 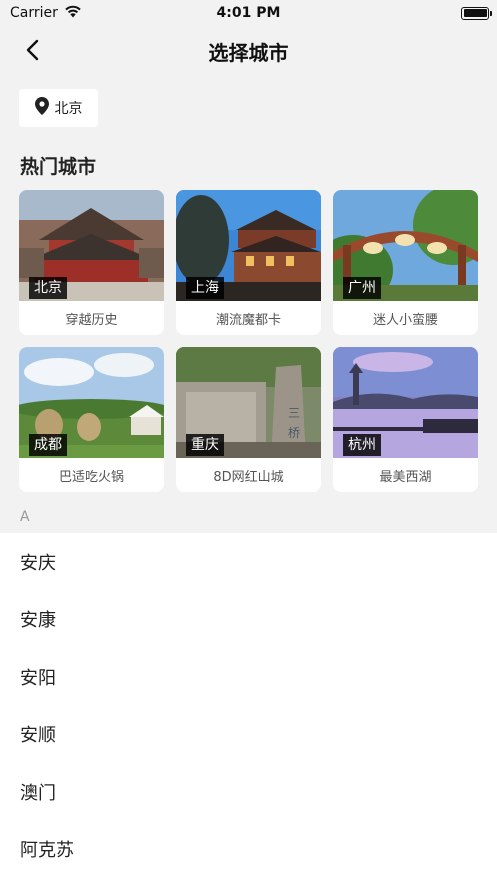 I want to click on city-card-shanghai: 上海 潮流魔都卡, so click(x=248, y=262).